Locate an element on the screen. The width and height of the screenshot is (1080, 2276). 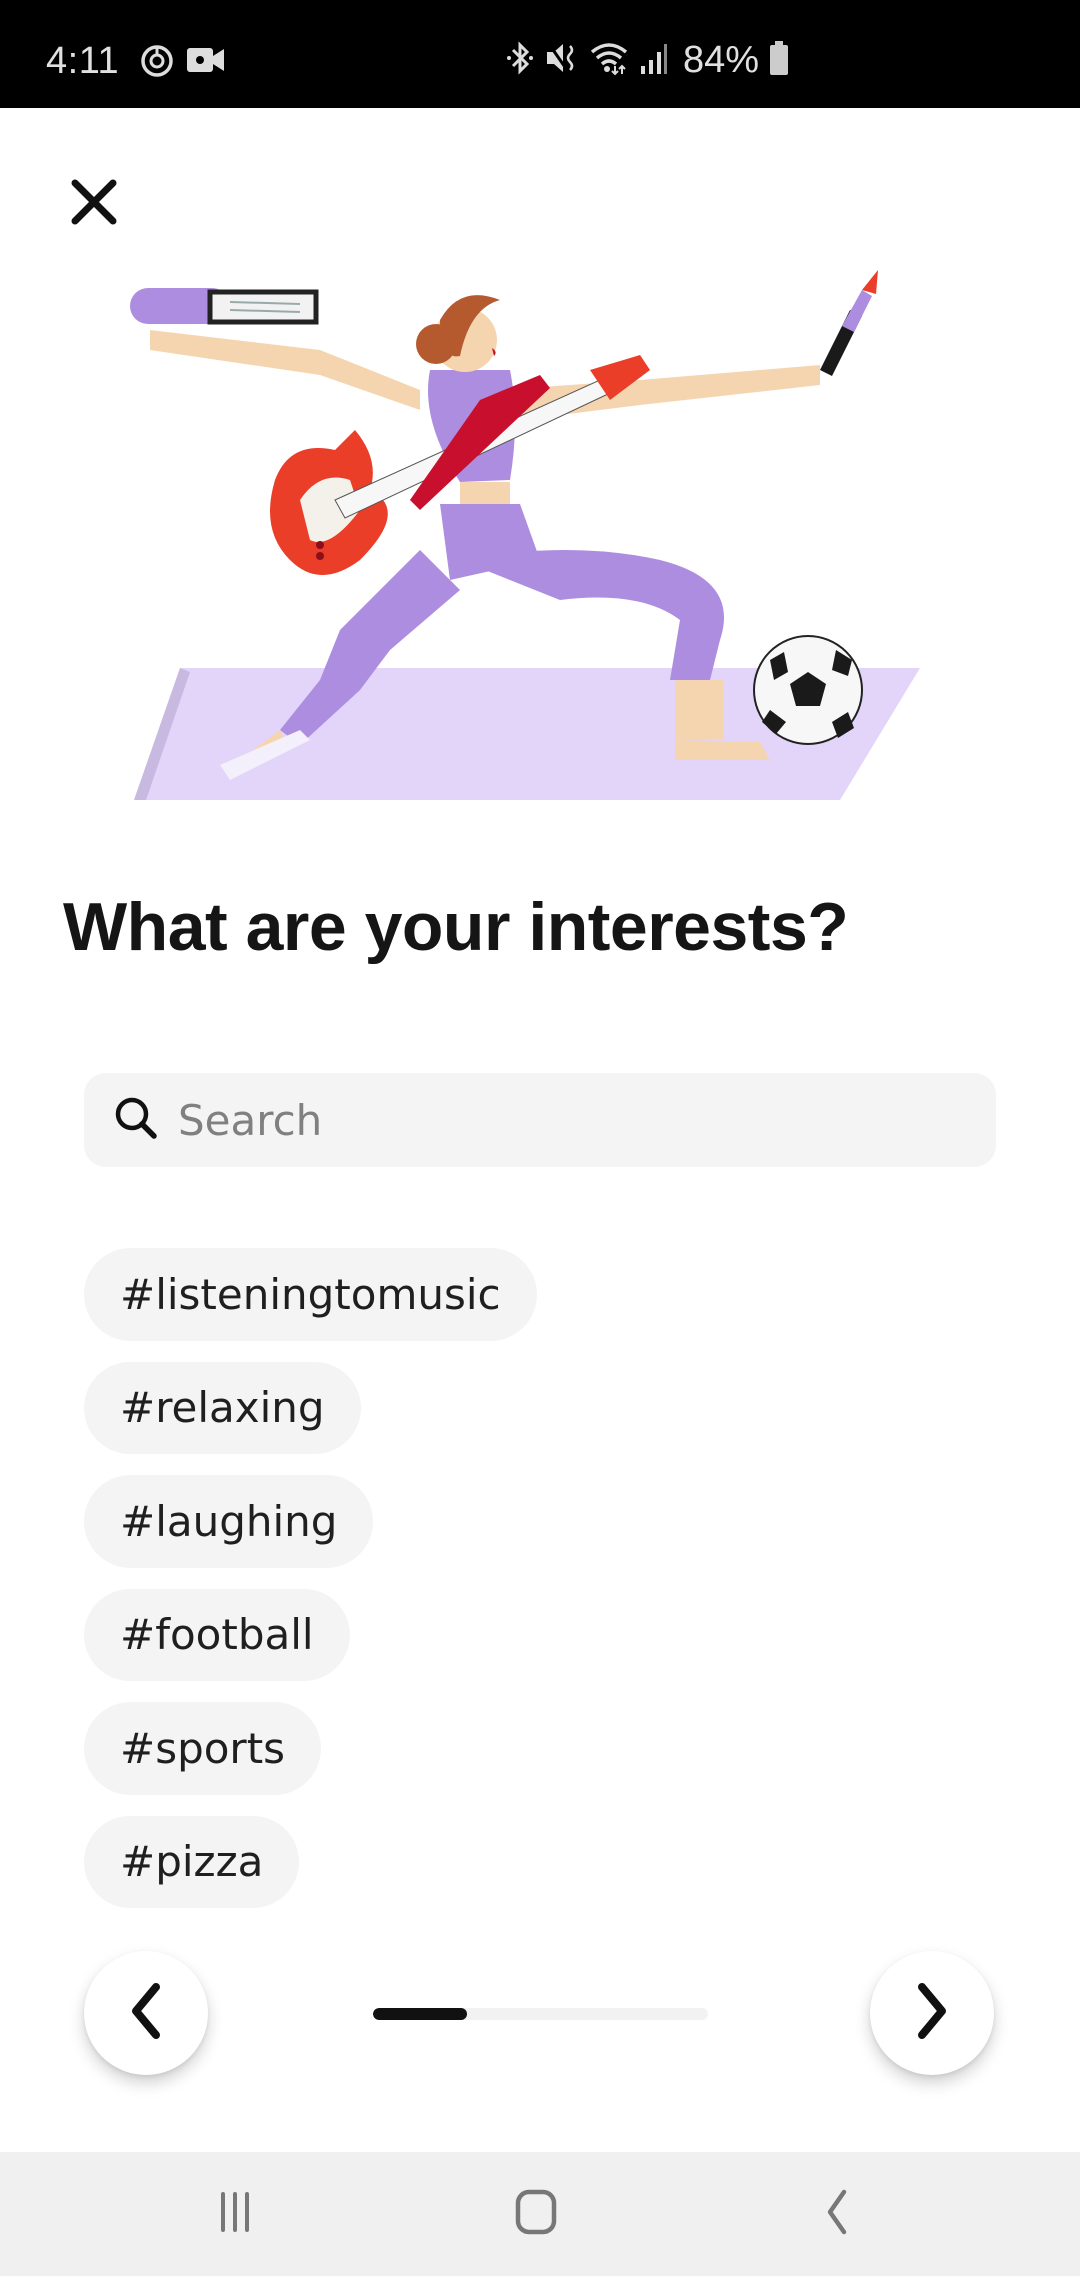
wifi-icon is located at coordinates (609, 60).